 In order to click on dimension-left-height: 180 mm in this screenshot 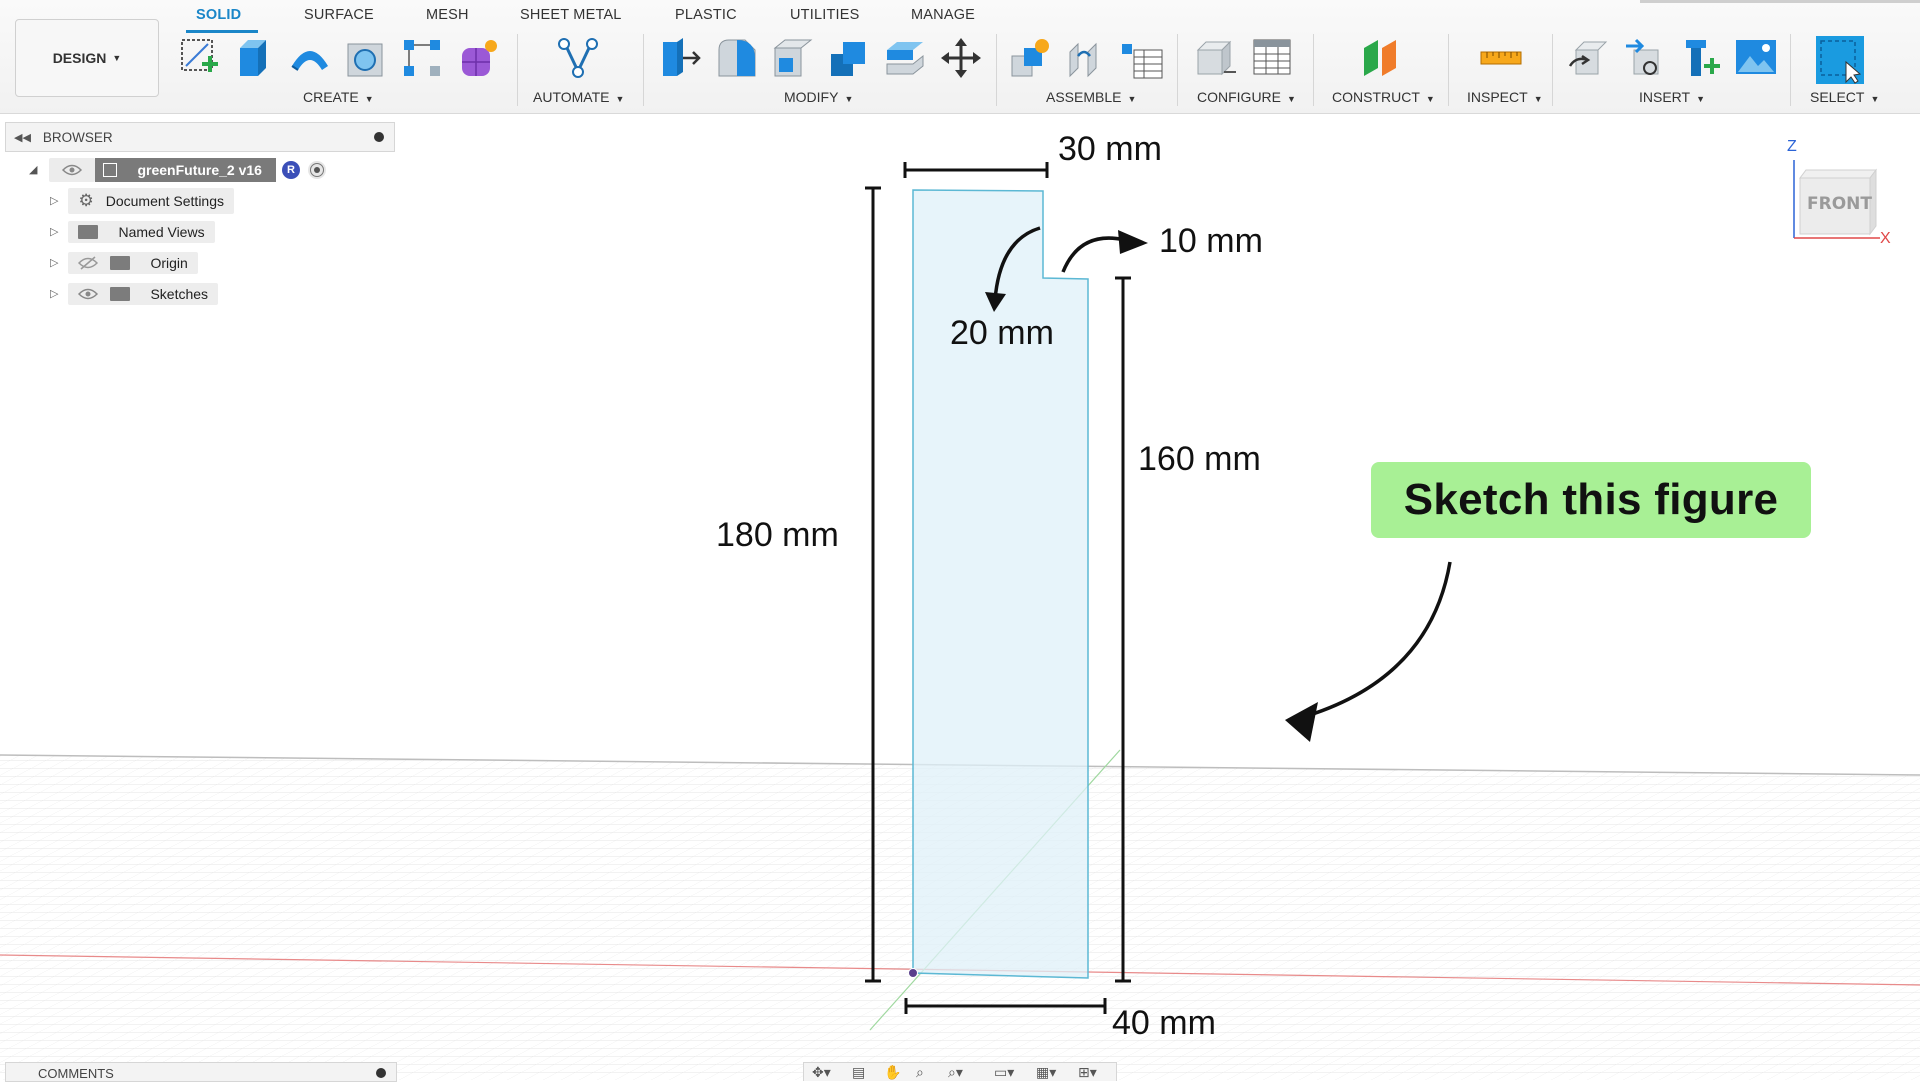, I will do `click(777, 535)`.